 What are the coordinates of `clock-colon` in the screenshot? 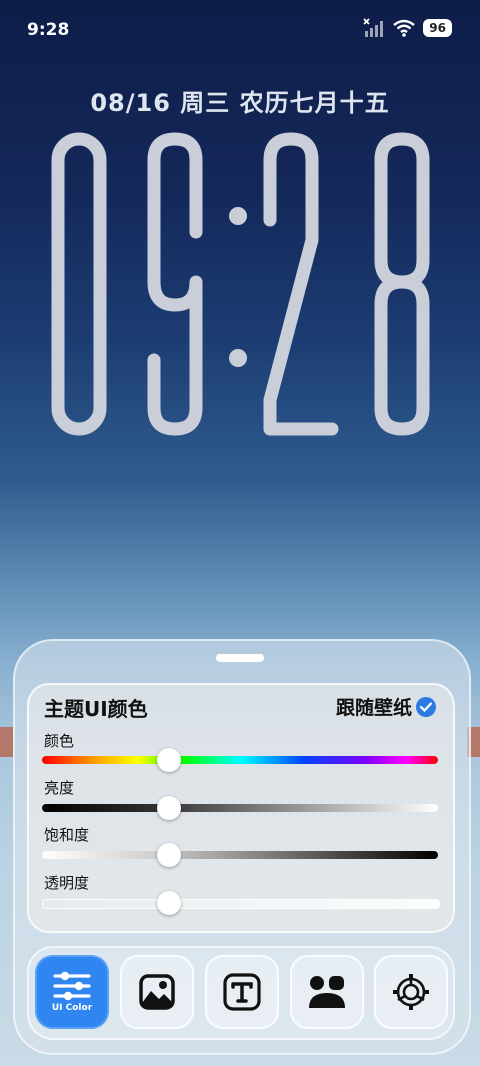 It's located at (238, 287).